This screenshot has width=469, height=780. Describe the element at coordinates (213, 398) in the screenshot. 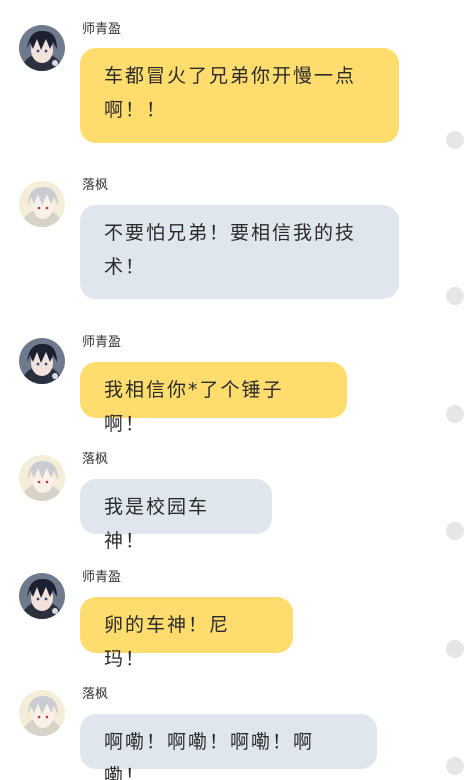

I see `message-bubble: 我相信你*了个锤子啊！` at that location.